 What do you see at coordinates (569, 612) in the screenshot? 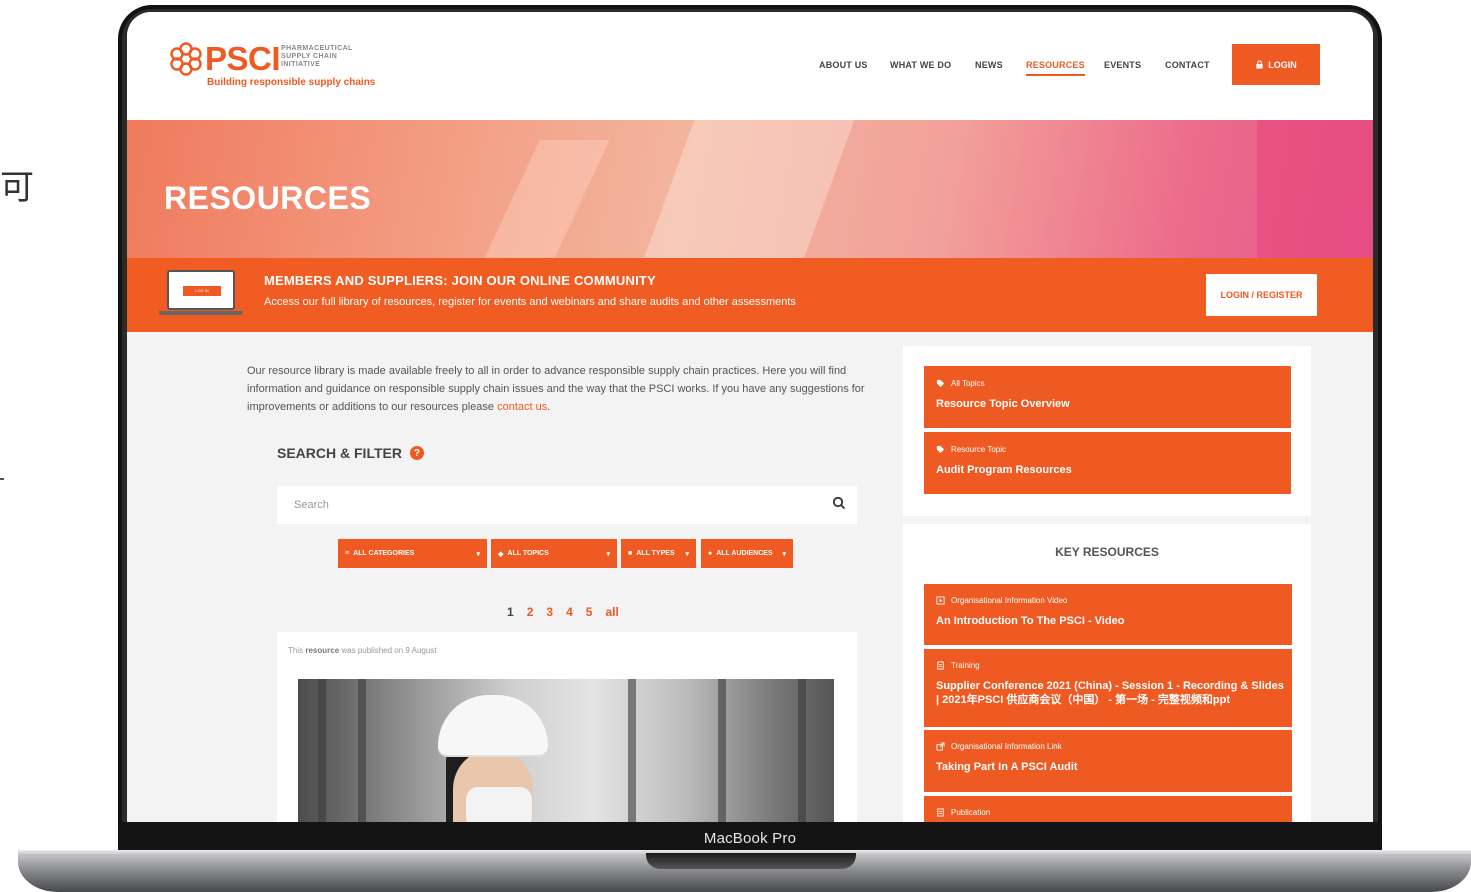
I see `page-4: 4` at bounding box center [569, 612].